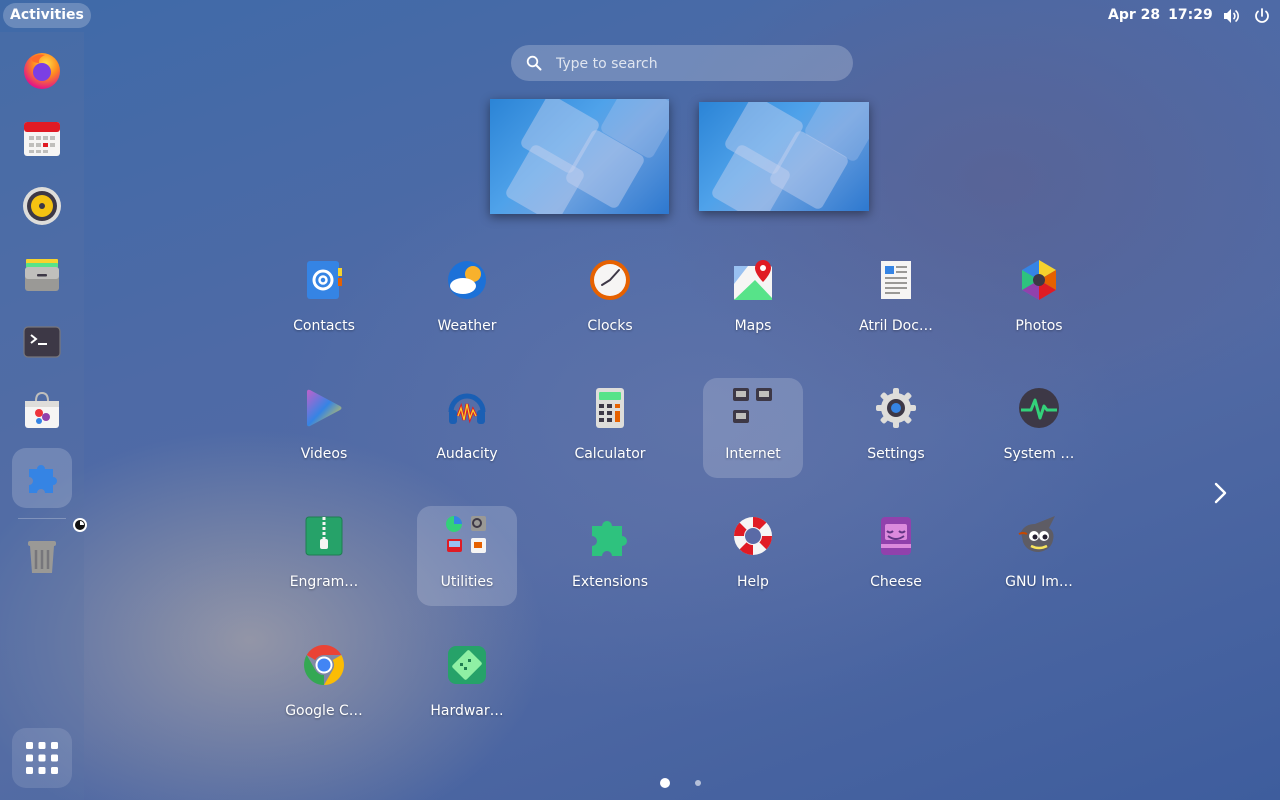  I want to click on dock-calendar, so click(42, 138).